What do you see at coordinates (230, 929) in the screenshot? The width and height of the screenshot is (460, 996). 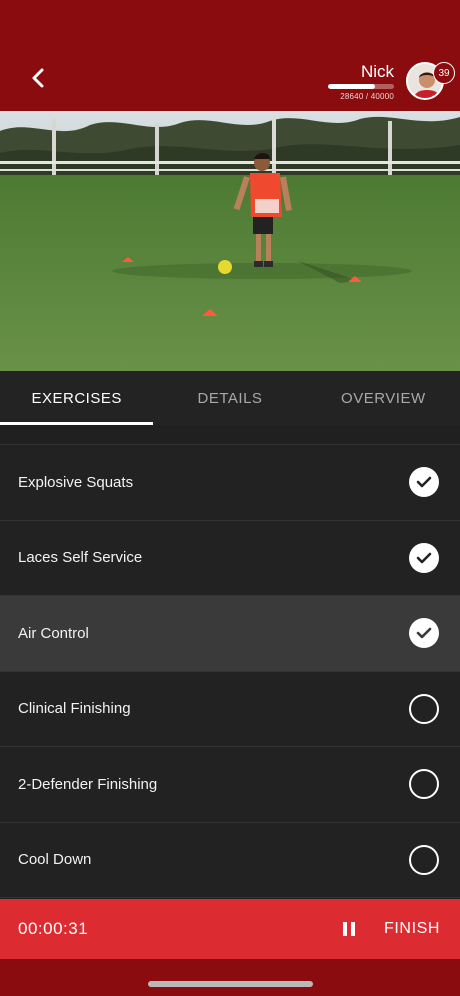 I see `workout-footer: 00:00:31 FINISH` at bounding box center [230, 929].